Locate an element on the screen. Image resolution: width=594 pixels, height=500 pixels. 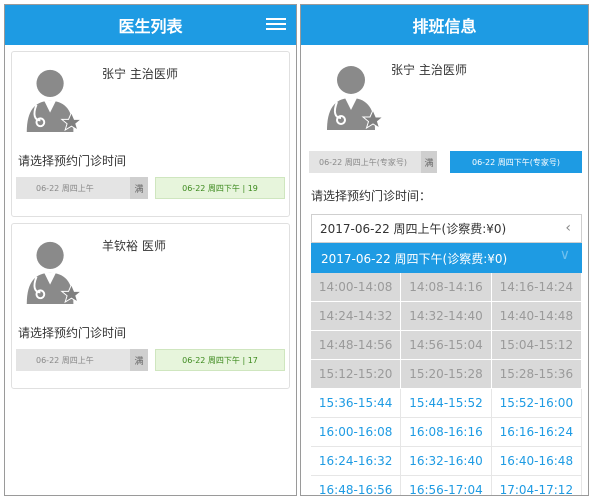
time-slot-cell: 14:24-14:32 is located at coordinates (356, 316).